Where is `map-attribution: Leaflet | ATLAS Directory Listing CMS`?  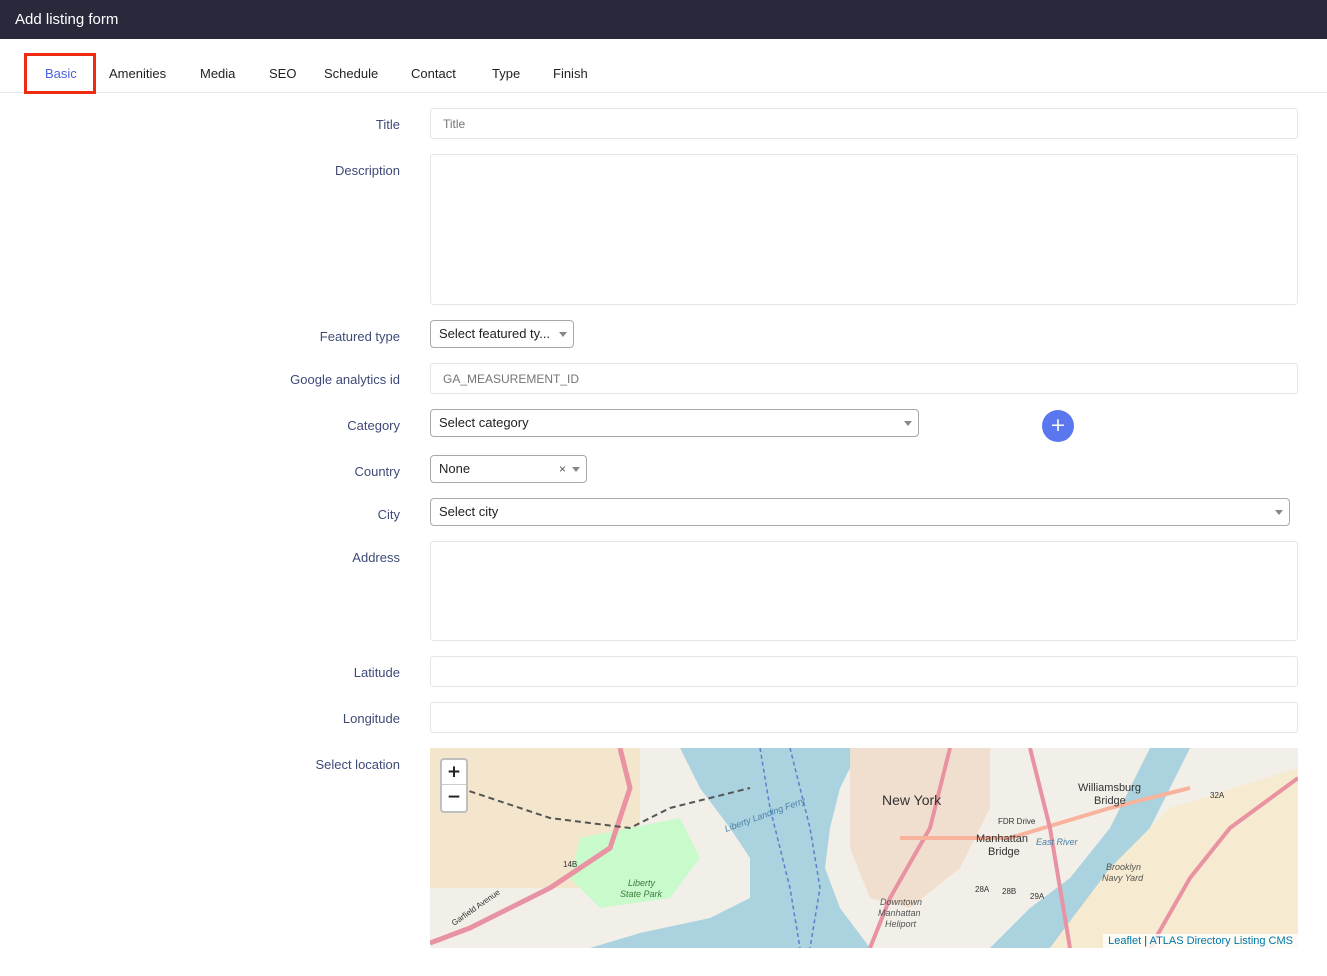
map-attribution: Leaflet | ATLAS Directory Listing CMS is located at coordinates (1200, 941).